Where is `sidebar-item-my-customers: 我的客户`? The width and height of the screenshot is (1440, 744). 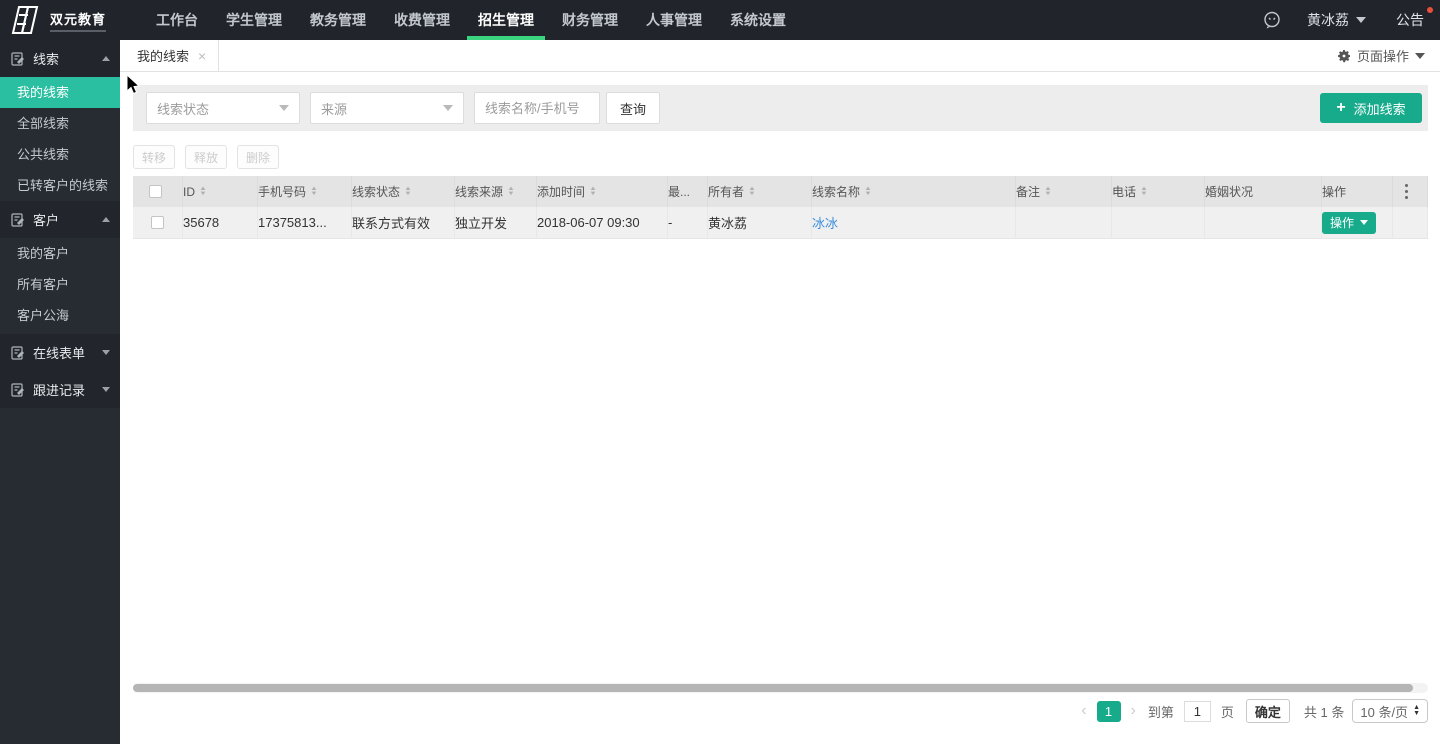
sidebar-item-my-customers: 我的客户 is located at coordinates (60, 253).